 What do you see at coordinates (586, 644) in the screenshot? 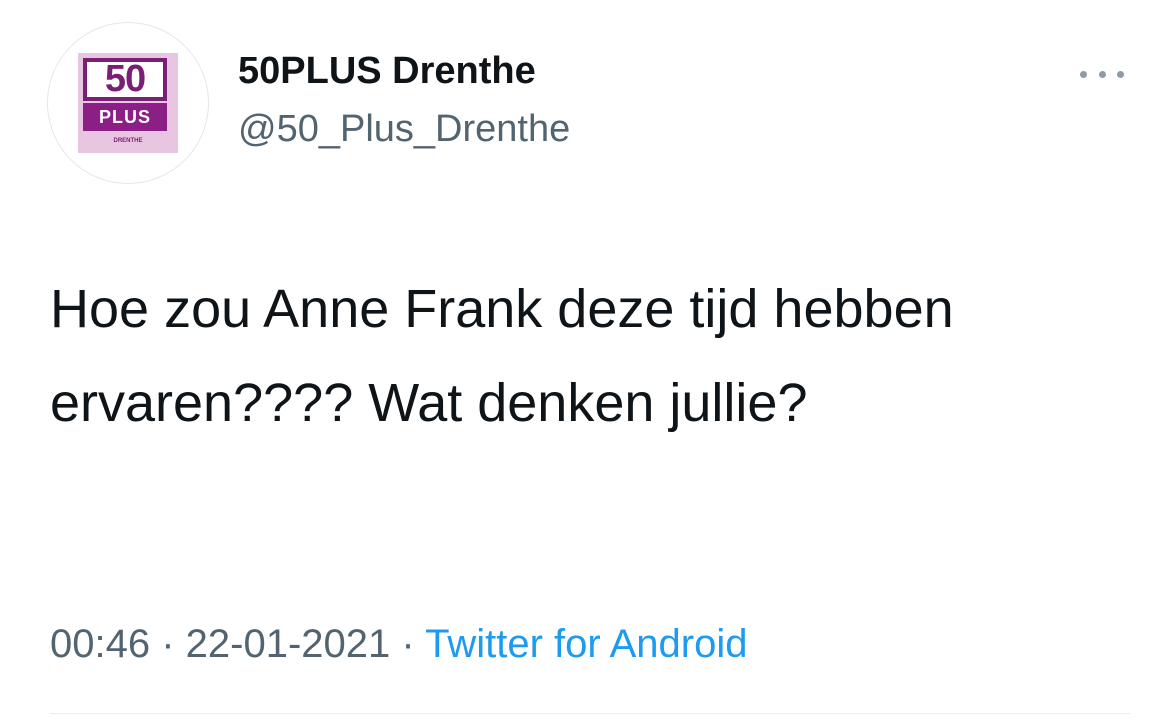
I see `tweet-source-link: Twitter for Android` at bounding box center [586, 644].